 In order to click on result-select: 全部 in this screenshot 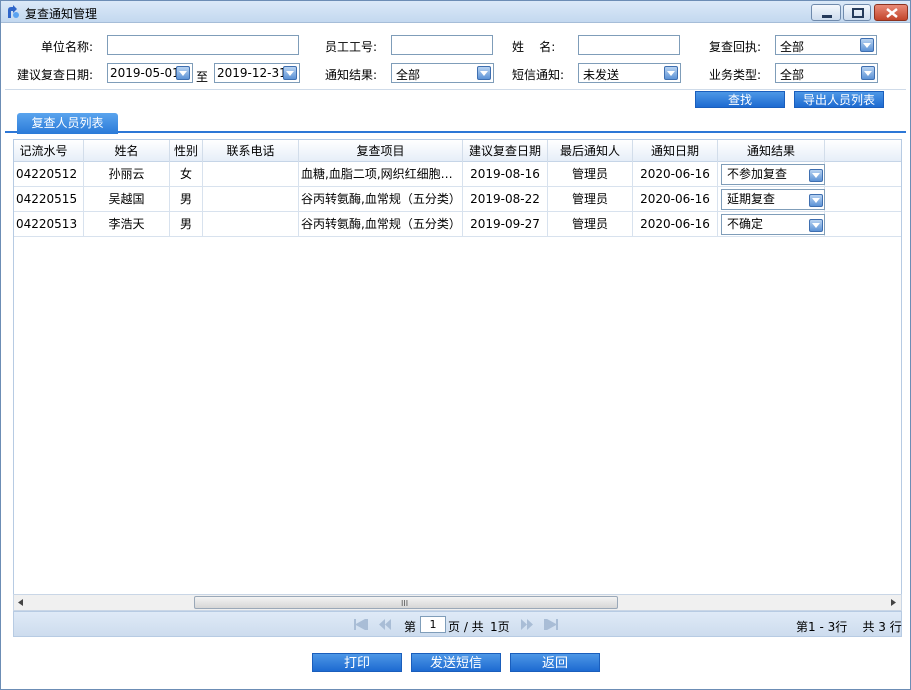, I will do `click(442, 73)`.